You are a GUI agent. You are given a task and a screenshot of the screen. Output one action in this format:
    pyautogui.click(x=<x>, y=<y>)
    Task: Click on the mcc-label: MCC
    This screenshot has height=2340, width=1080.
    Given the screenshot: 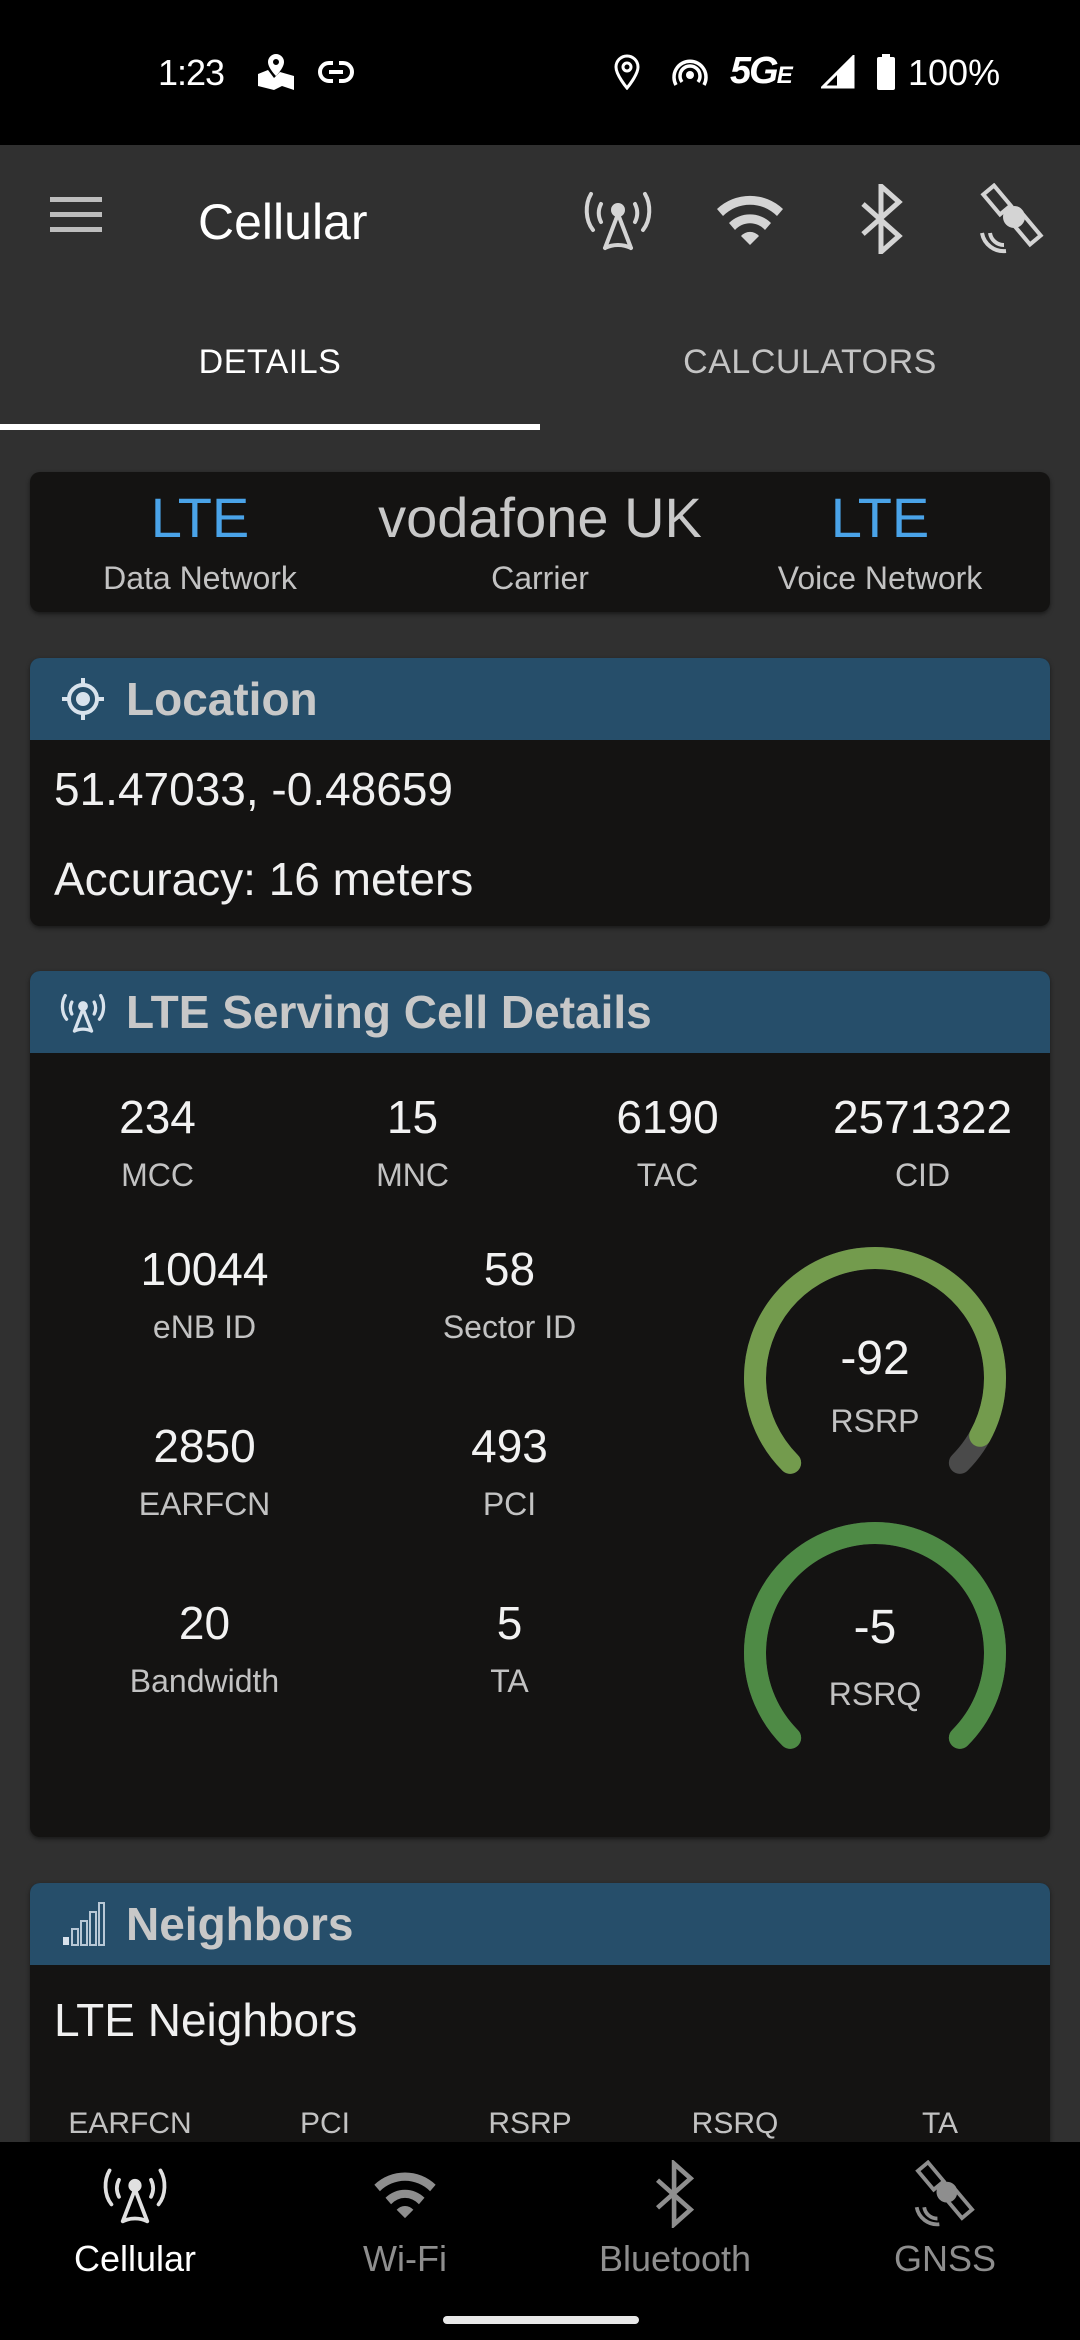 What is the action you would take?
    pyautogui.click(x=157, y=1175)
    